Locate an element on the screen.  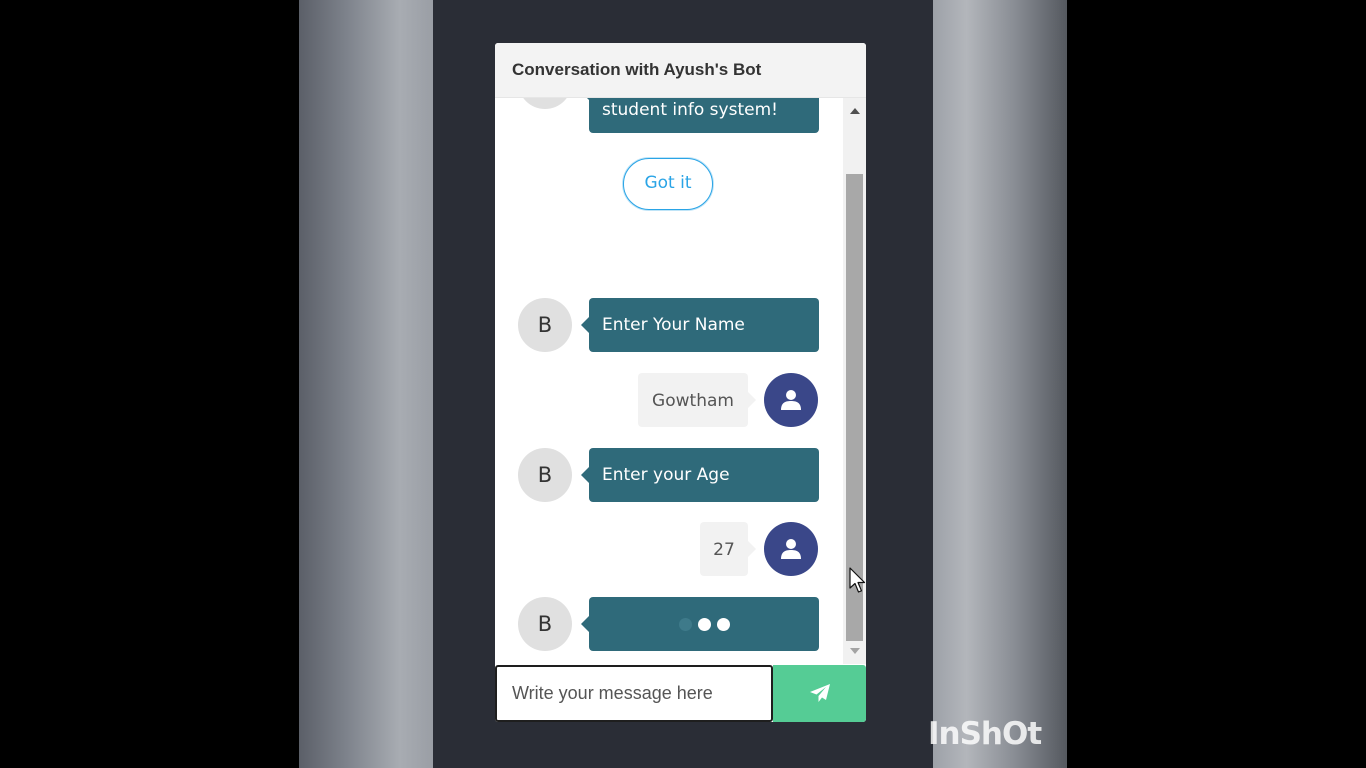
message-input is located at coordinates (634, 693).